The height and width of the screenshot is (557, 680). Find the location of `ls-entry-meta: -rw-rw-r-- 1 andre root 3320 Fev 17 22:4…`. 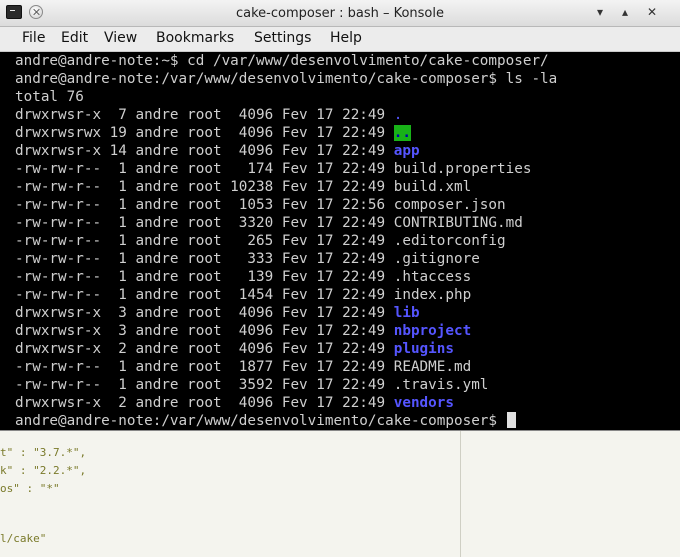

ls-entry-meta: -rw-rw-r-- 1 andre root 3320 Fev 17 22:4… is located at coordinates (204, 223).